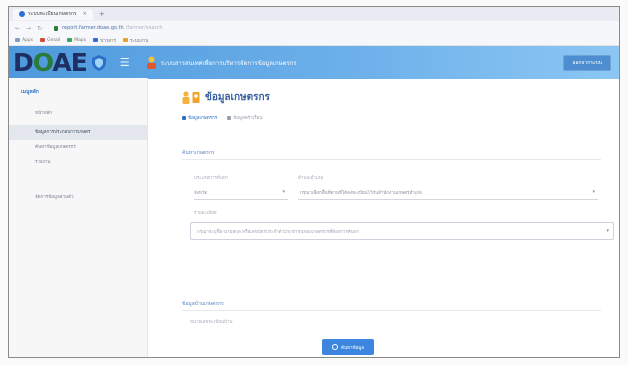 This screenshot has width=628, height=365. I want to click on sidebar-item-report: รายงาน, so click(78, 162).